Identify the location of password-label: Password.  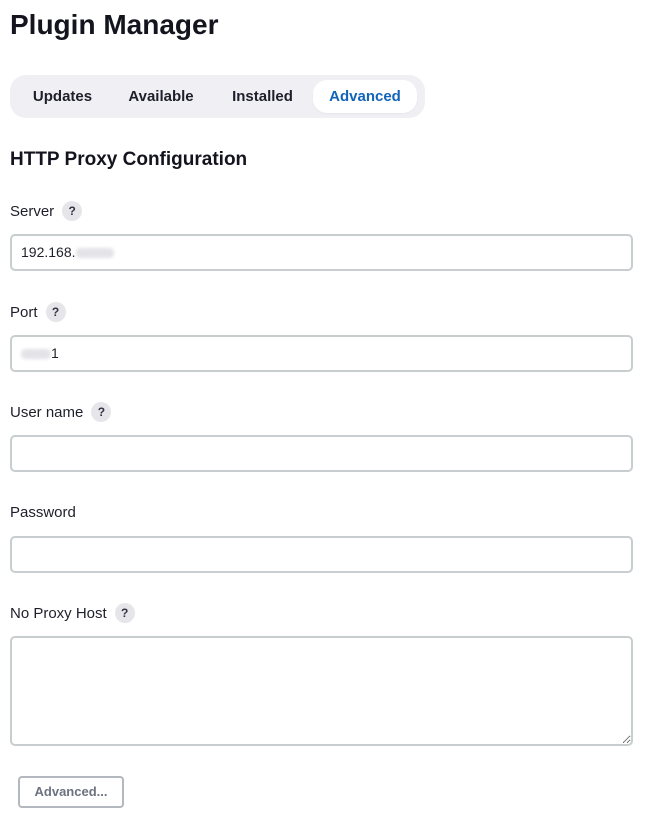
(43, 512).